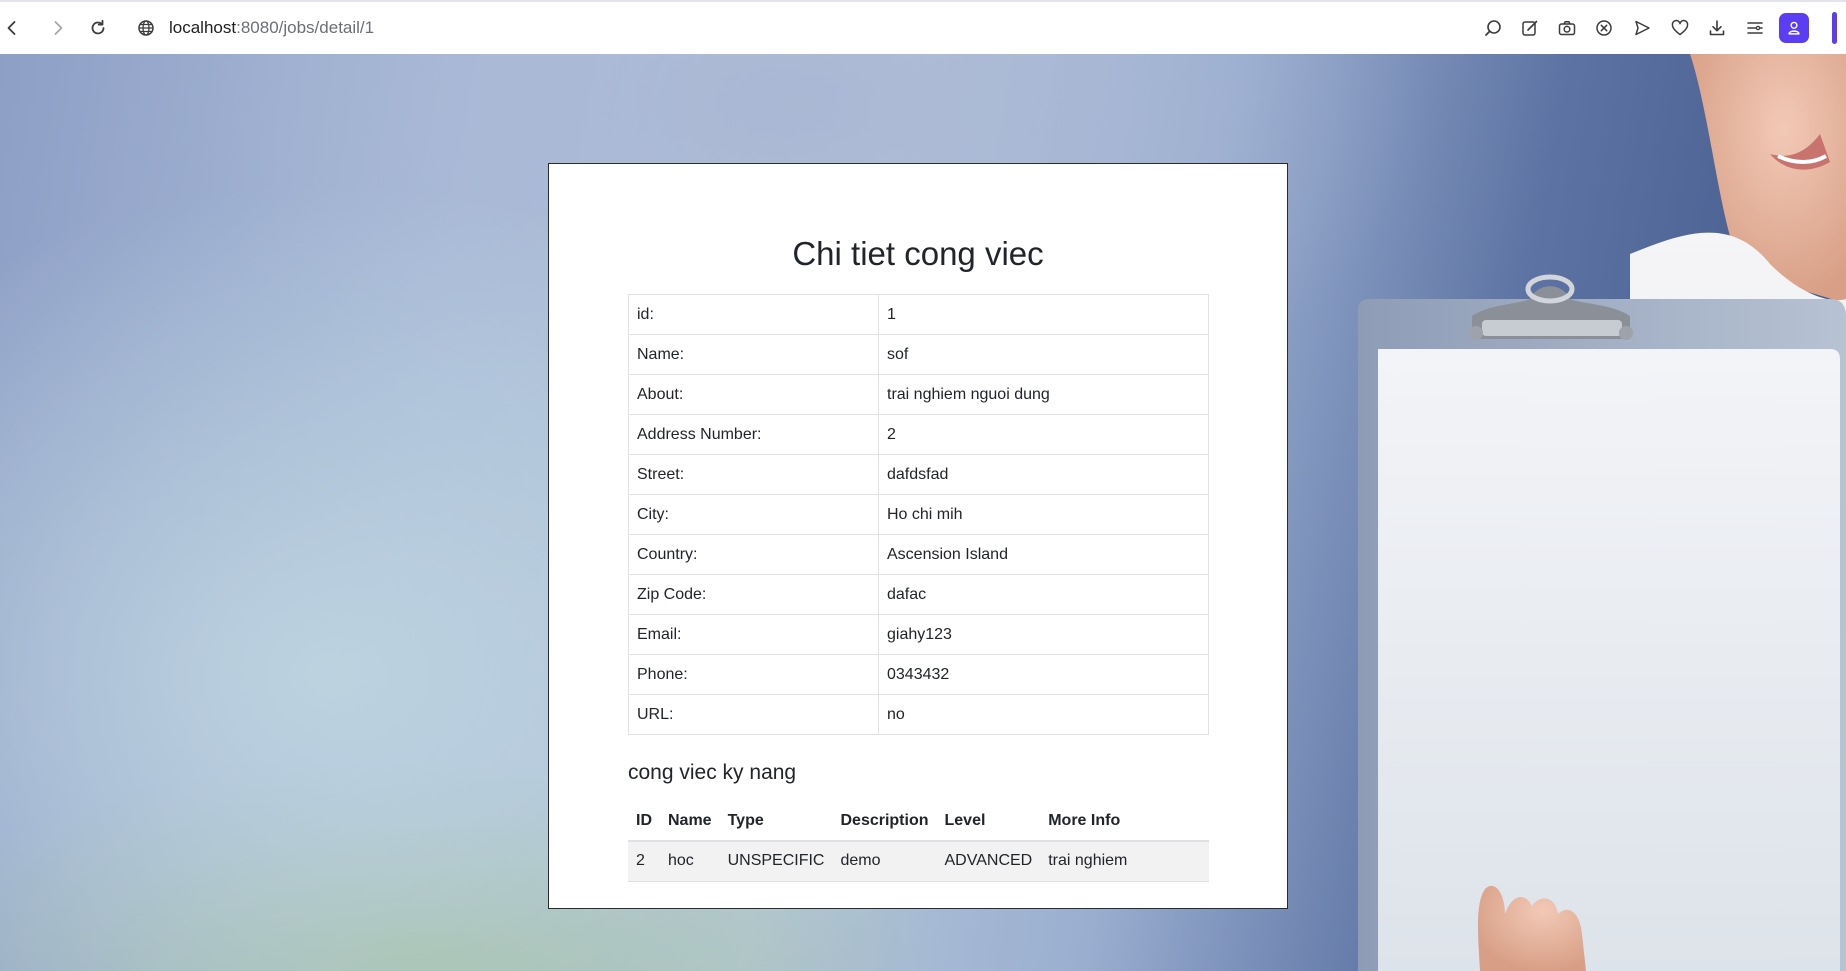  Describe the element at coordinates (1717, 28) in the screenshot. I see `download-icon` at that location.